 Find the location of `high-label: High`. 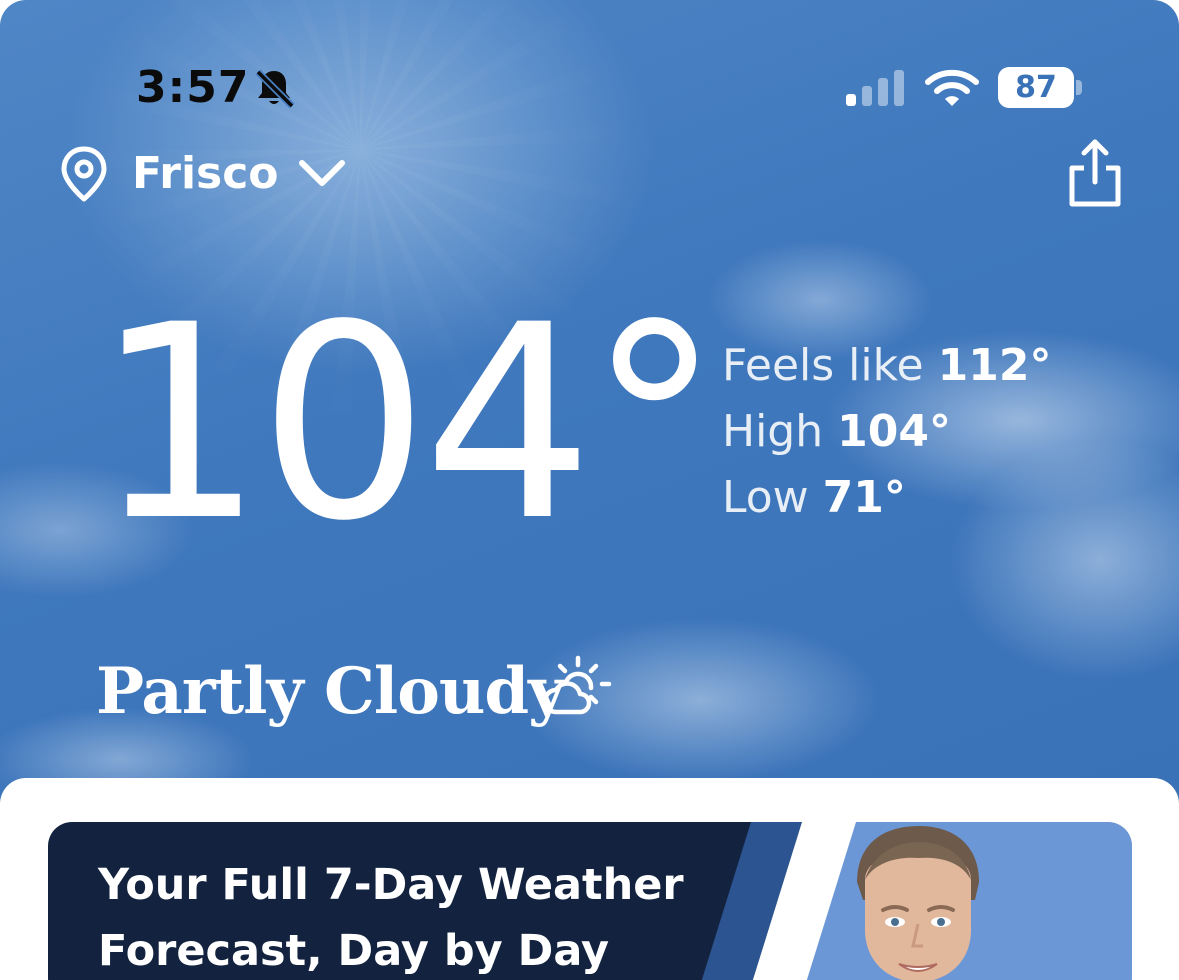

high-label: High is located at coordinates (773, 431).